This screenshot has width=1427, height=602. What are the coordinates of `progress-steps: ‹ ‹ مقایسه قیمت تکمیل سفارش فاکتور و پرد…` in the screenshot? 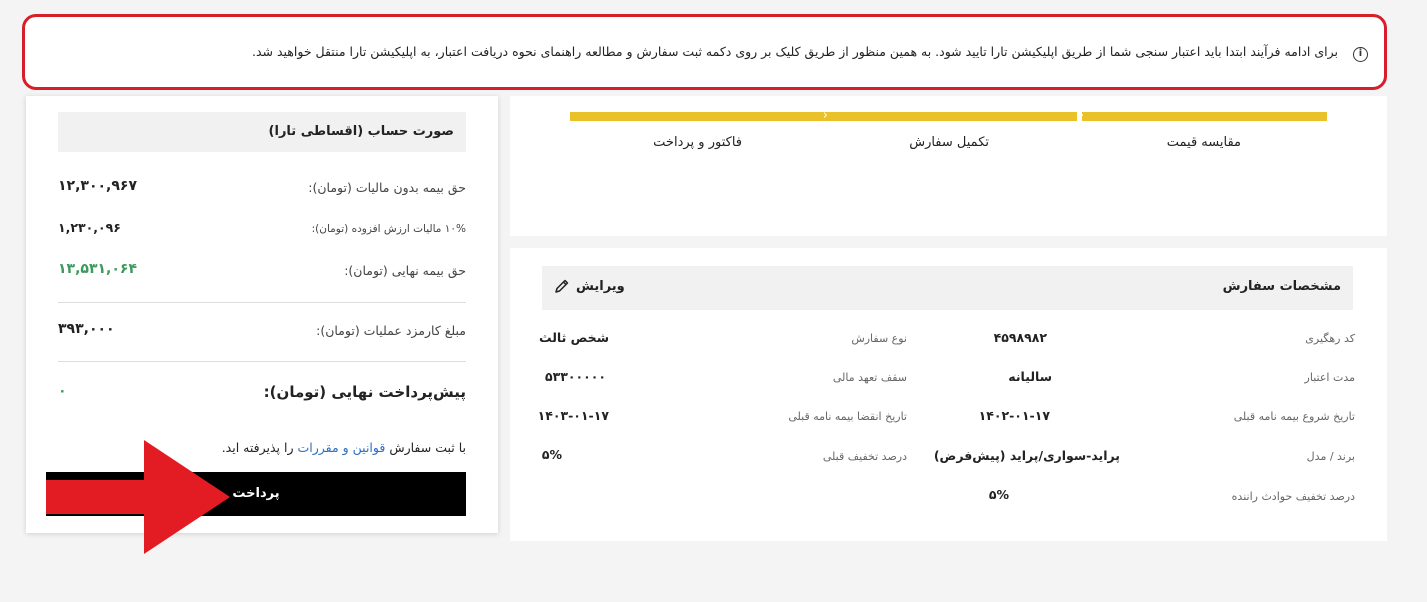 It's located at (948, 166).